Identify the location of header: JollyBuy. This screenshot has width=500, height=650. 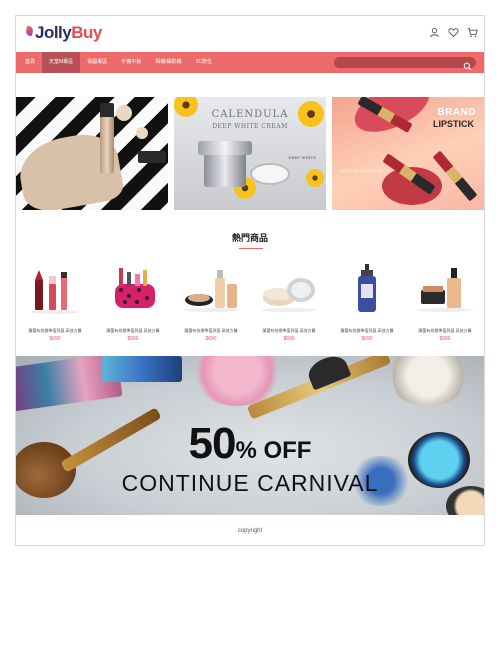
(250, 34).